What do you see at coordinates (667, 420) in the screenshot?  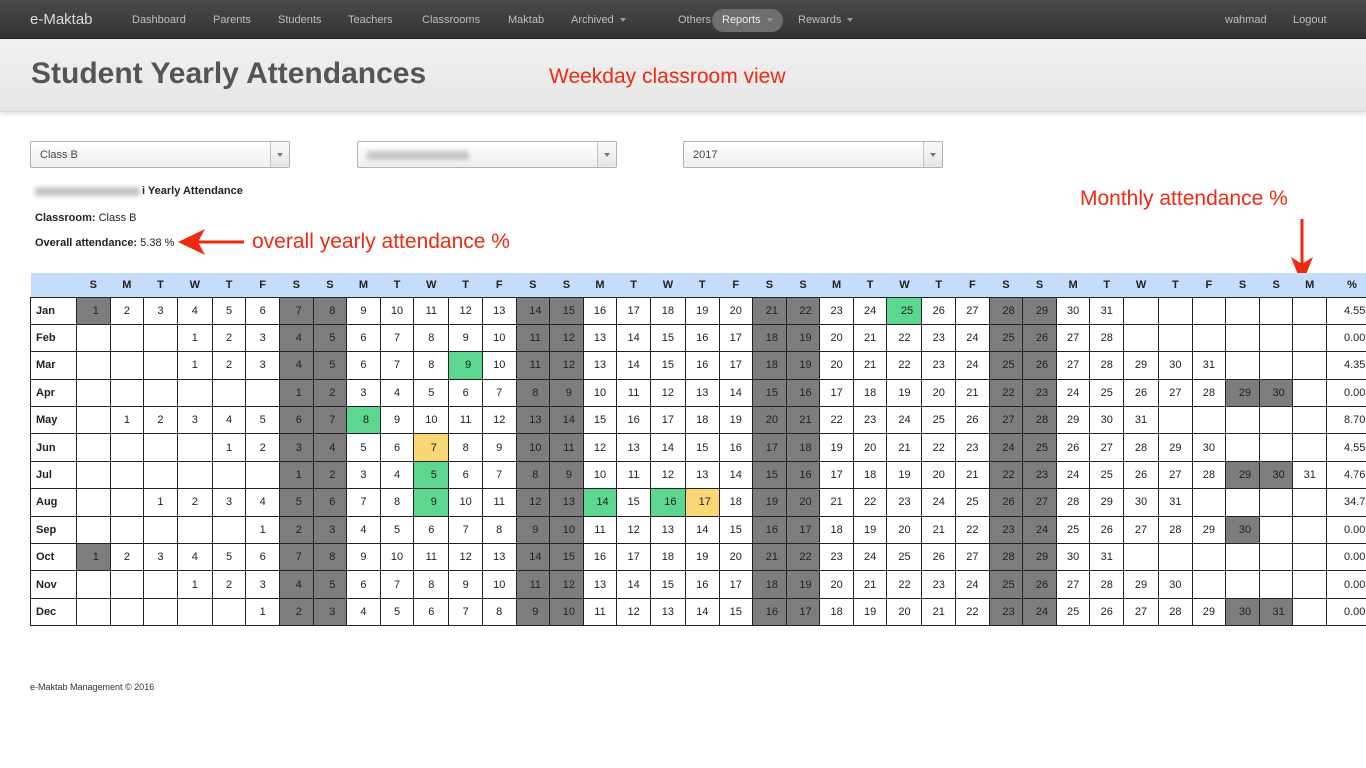 I see `day-cell: 17` at bounding box center [667, 420].